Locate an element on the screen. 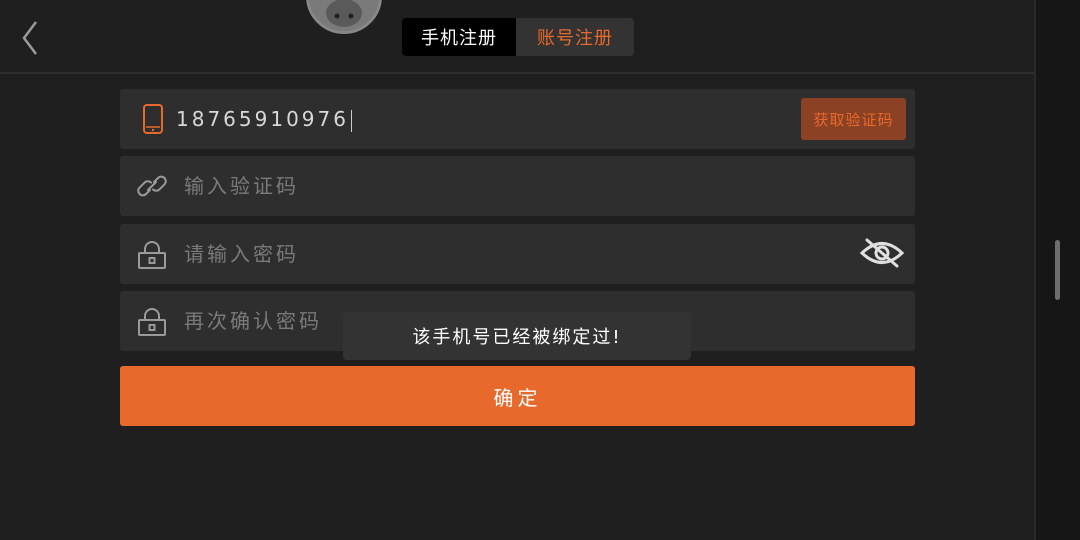 The width and height of the screenshot is (1080, 540). code-input: 输入验证码 is located at coordinates (241, 186).